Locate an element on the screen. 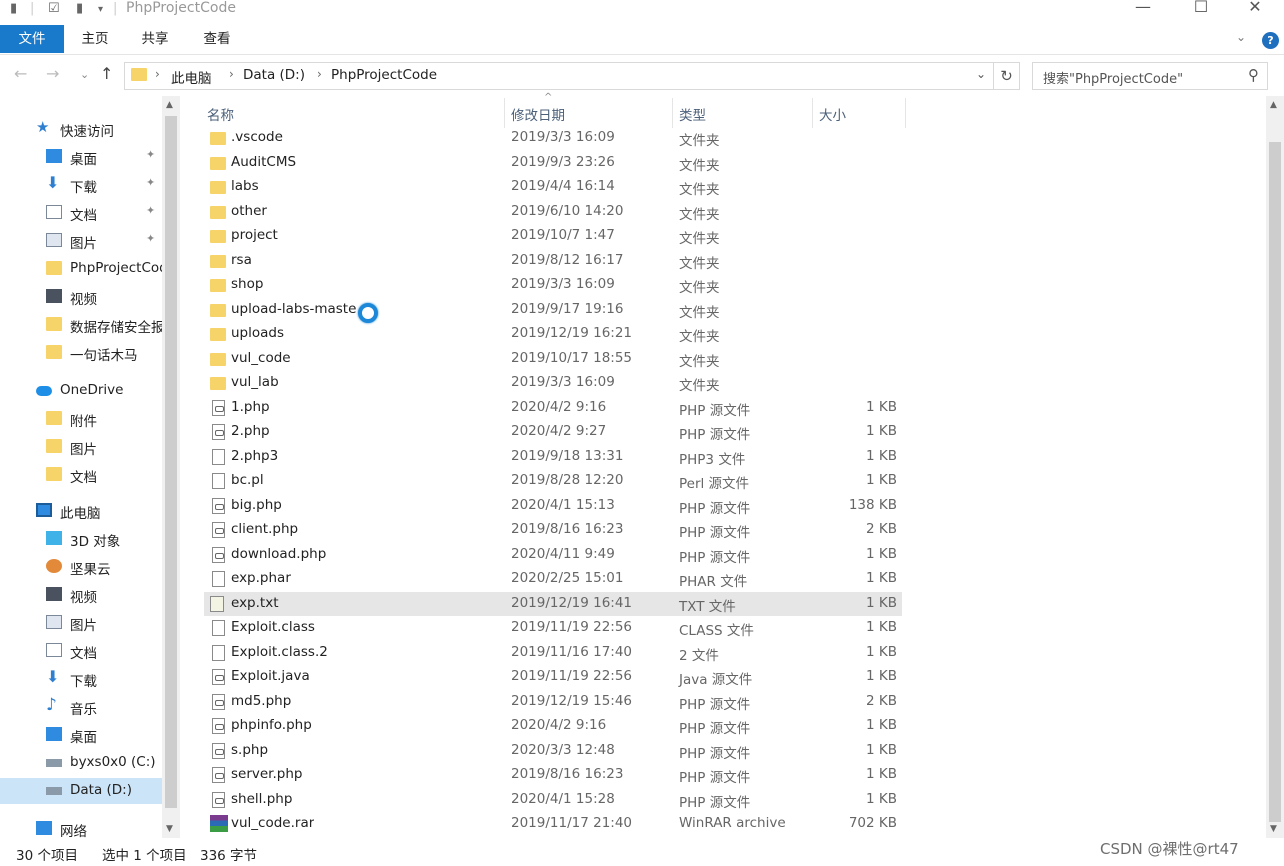 This screenshot has width=1284, height=866. tab-share: 共享 is located at coordinates (155, 39).